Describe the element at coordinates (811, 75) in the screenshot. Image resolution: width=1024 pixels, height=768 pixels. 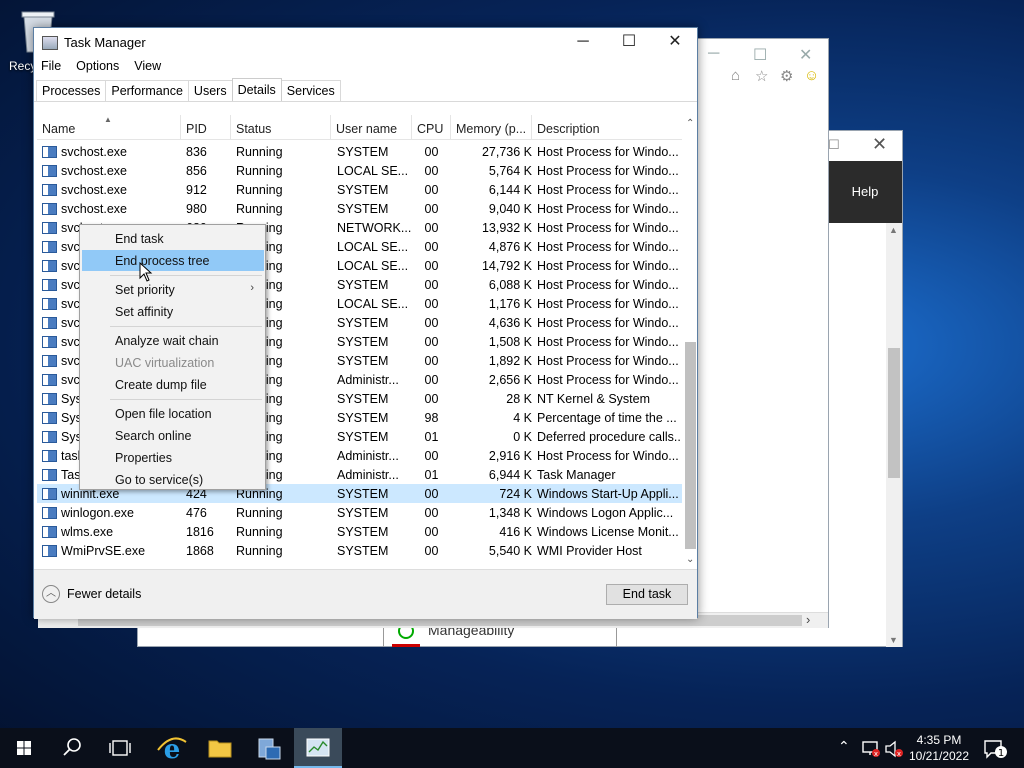
I see `feedback-smiley-icon: ☺` at that location.